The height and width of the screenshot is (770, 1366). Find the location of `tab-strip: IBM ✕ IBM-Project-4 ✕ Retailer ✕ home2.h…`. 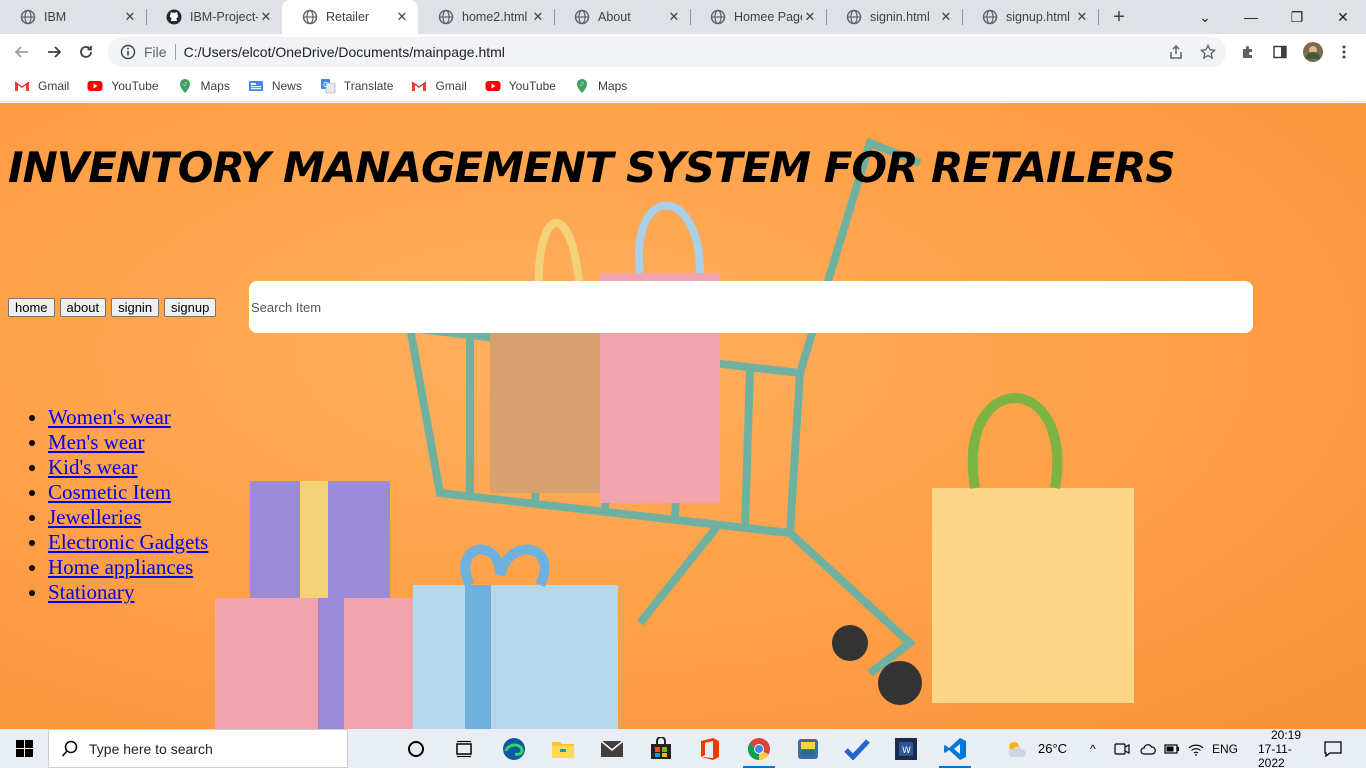

tab-strip: IBM ✕ IBM-Project-4 ✕ Retailer ✕ home2.h… is located at coordinates (683, 17).